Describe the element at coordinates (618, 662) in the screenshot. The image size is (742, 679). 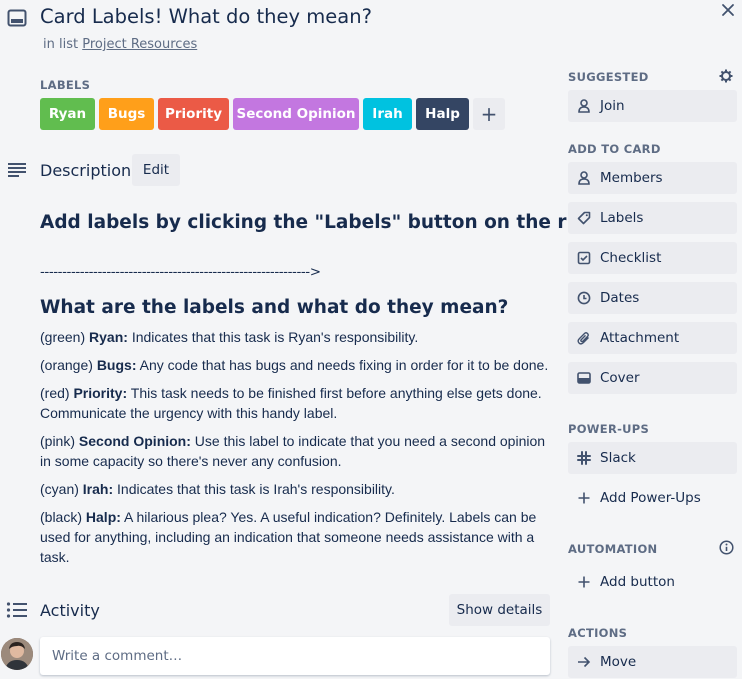
I see `move-label: Move` at that location.